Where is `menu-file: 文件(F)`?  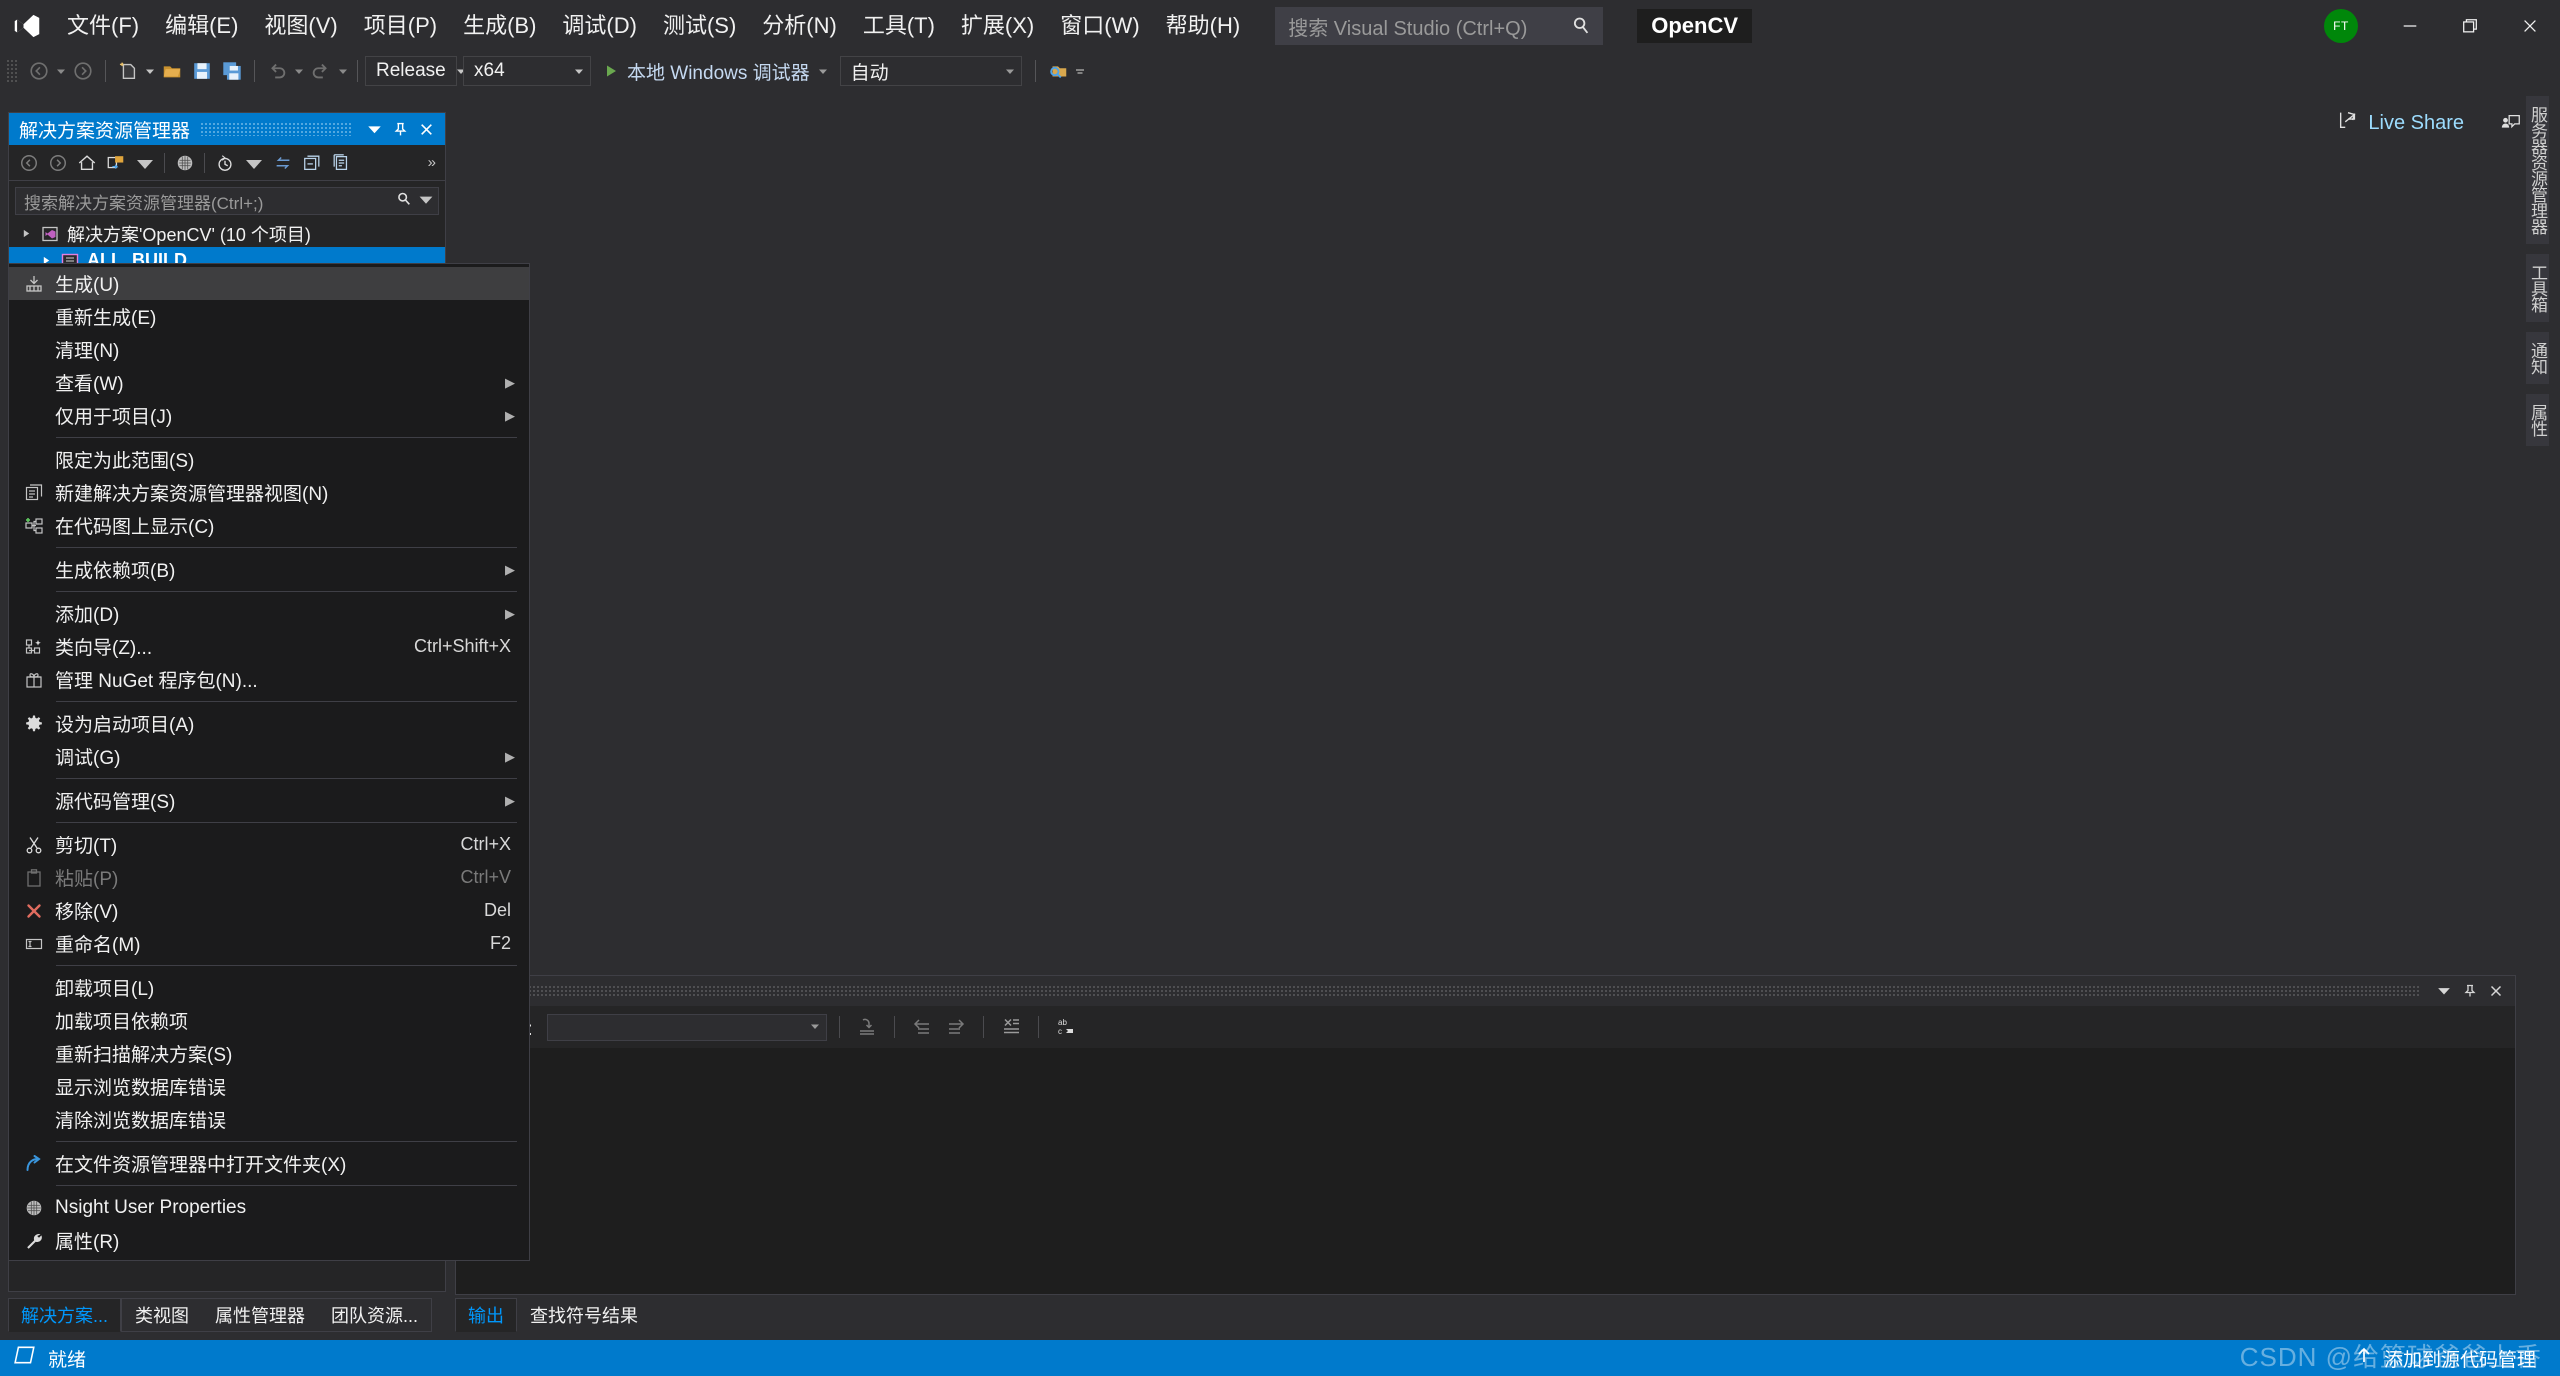 menu-file: 文件(F) is located at coordinates (103, 26).